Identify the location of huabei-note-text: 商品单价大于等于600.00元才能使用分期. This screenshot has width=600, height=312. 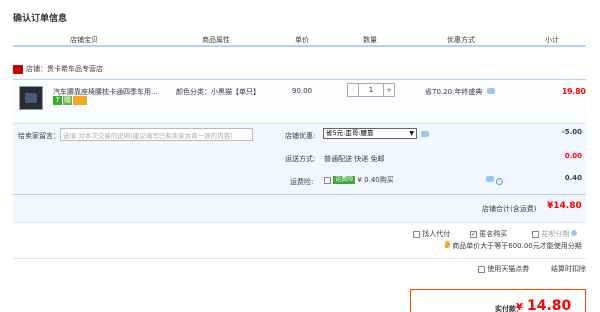
(517, 246).